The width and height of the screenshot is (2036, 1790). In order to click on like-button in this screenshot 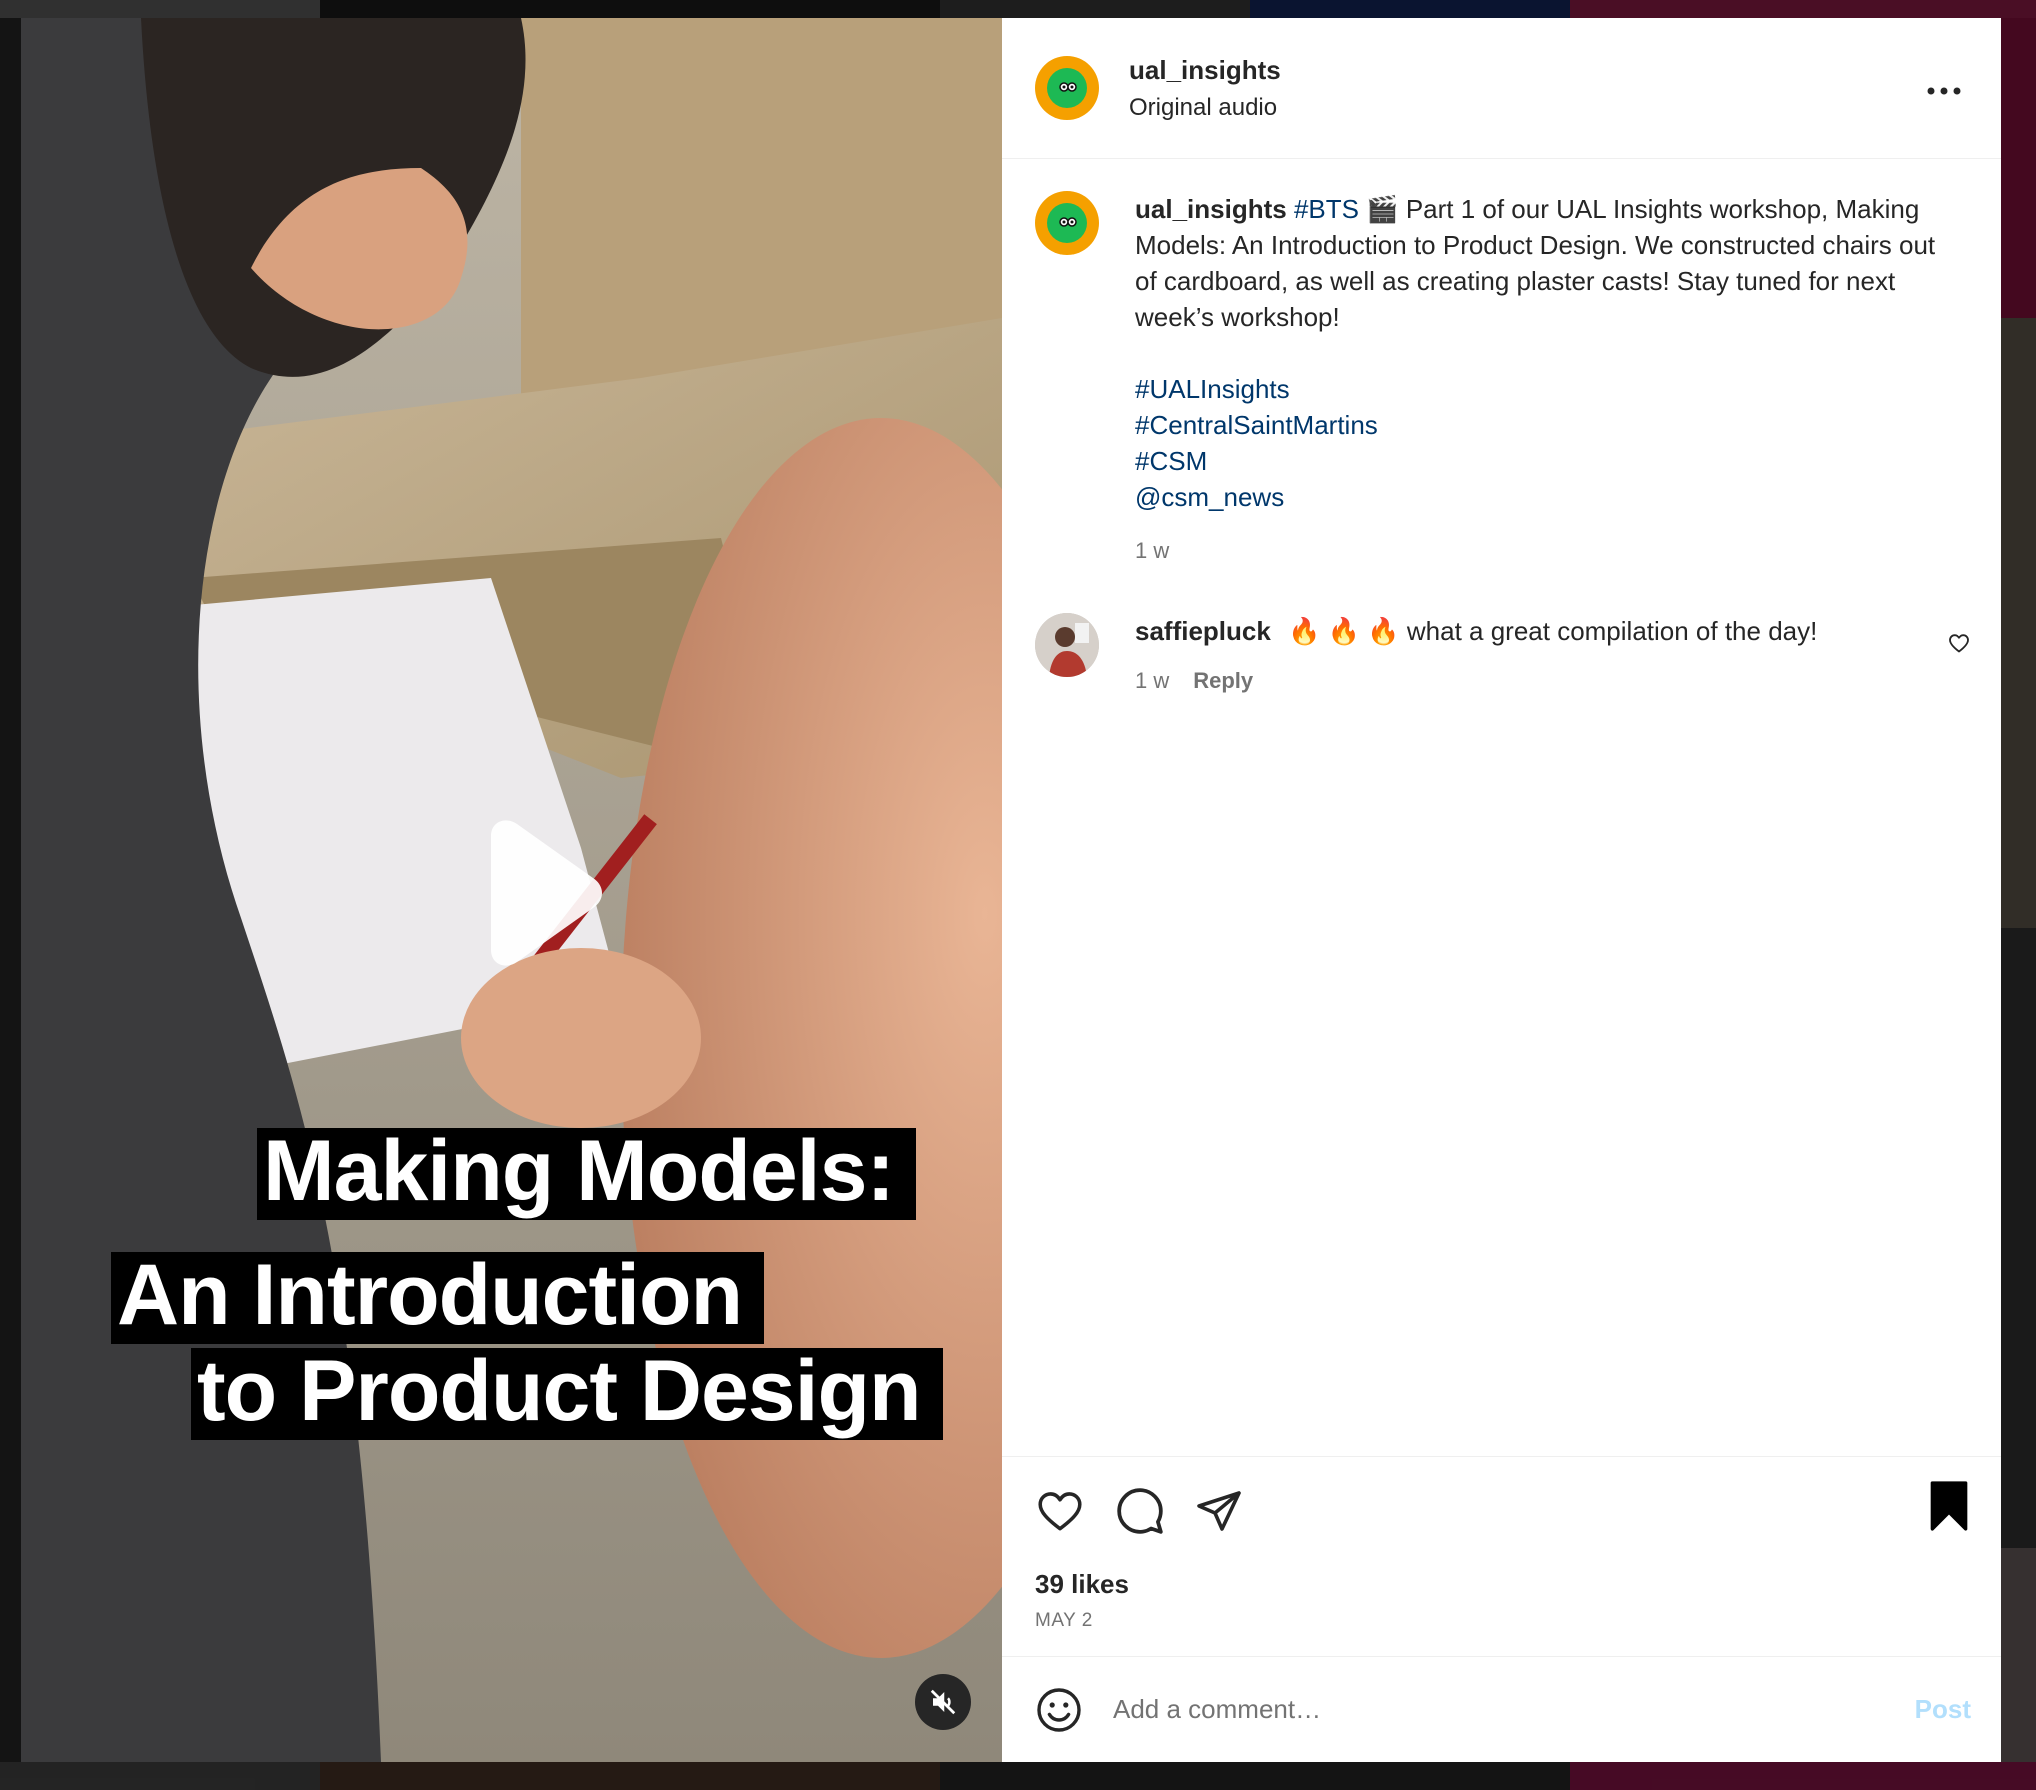, I will do `click(1060, 1511)`.